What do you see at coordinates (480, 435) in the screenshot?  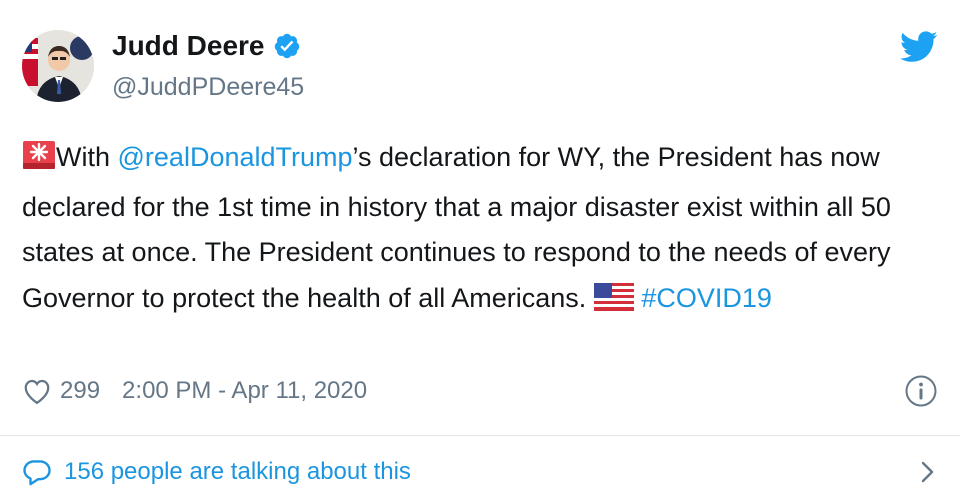 I see `divider` at bounding box center [480, 435].